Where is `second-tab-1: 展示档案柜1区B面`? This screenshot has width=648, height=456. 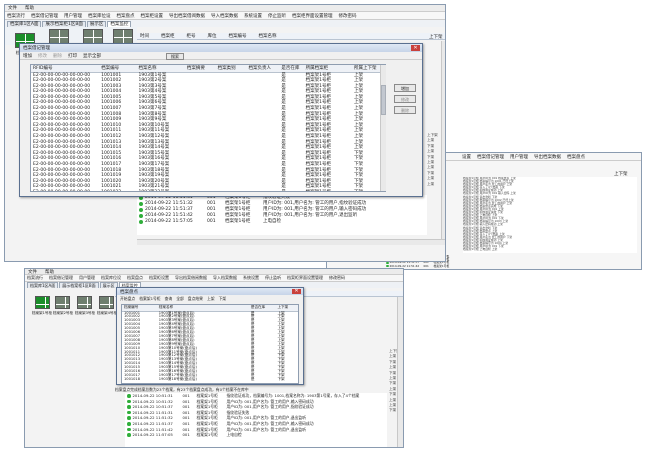 second-tab-1: 展示档案柜1区B面 is located at coordinates (79, 285).